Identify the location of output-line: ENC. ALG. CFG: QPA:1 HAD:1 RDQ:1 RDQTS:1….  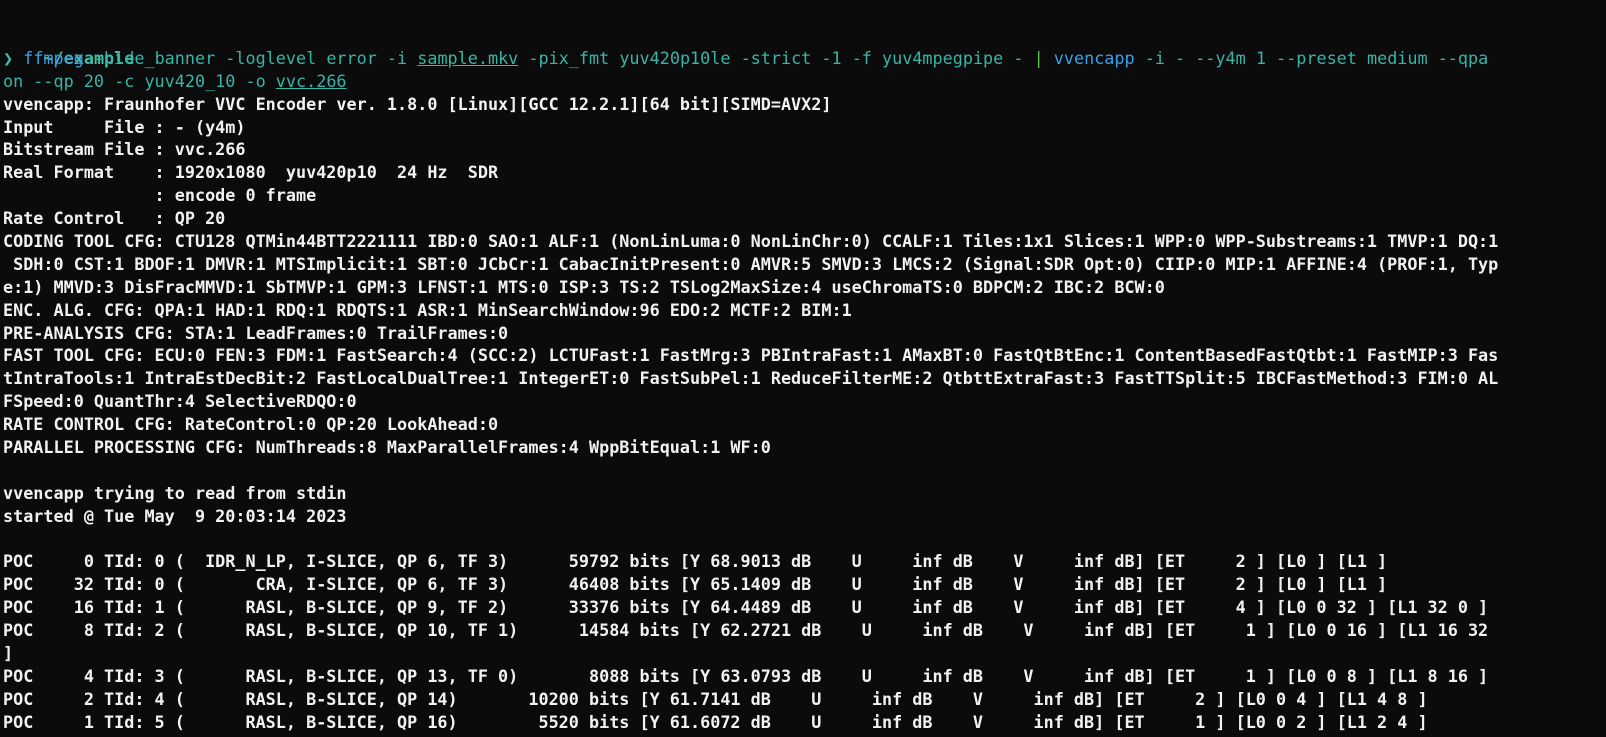
(427, 309).